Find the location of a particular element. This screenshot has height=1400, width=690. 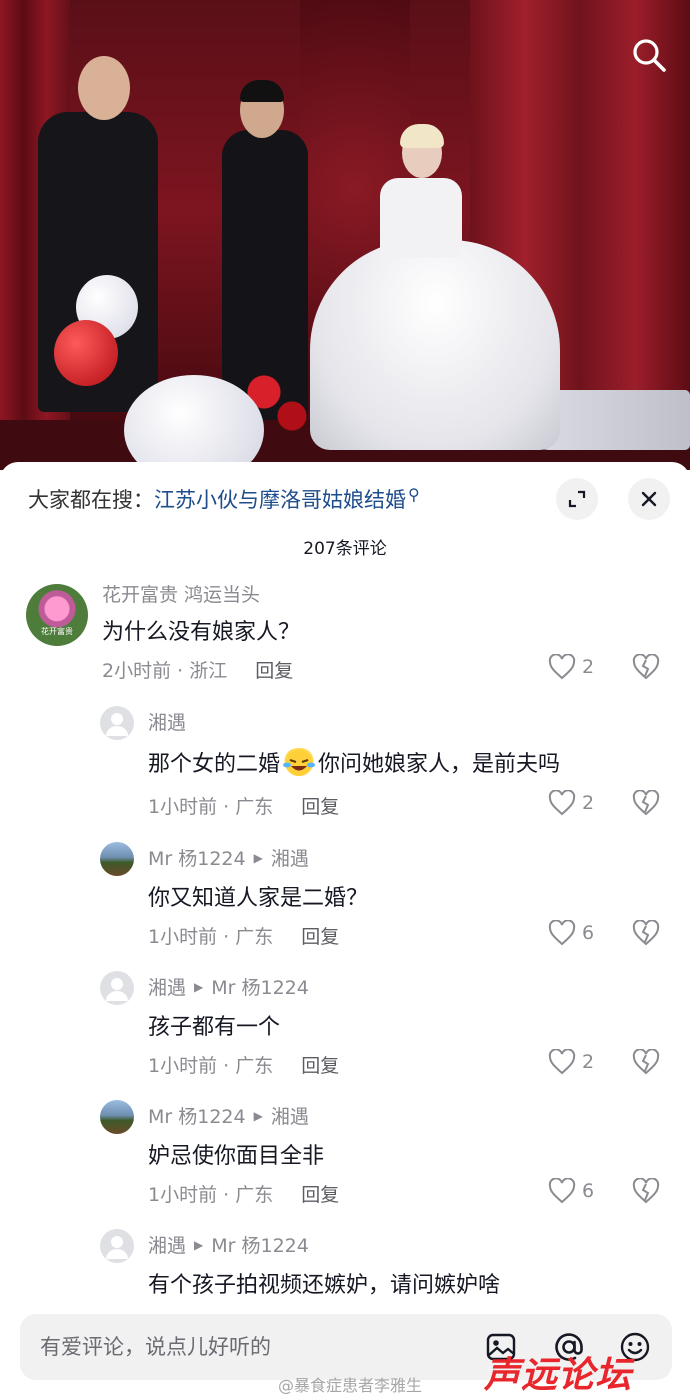

reply-item: 湘遇 ▶ Mr 杨1224 孩子都有一个 1小时前 · 广东 回复 2 is located at coordinates (345, 1028).